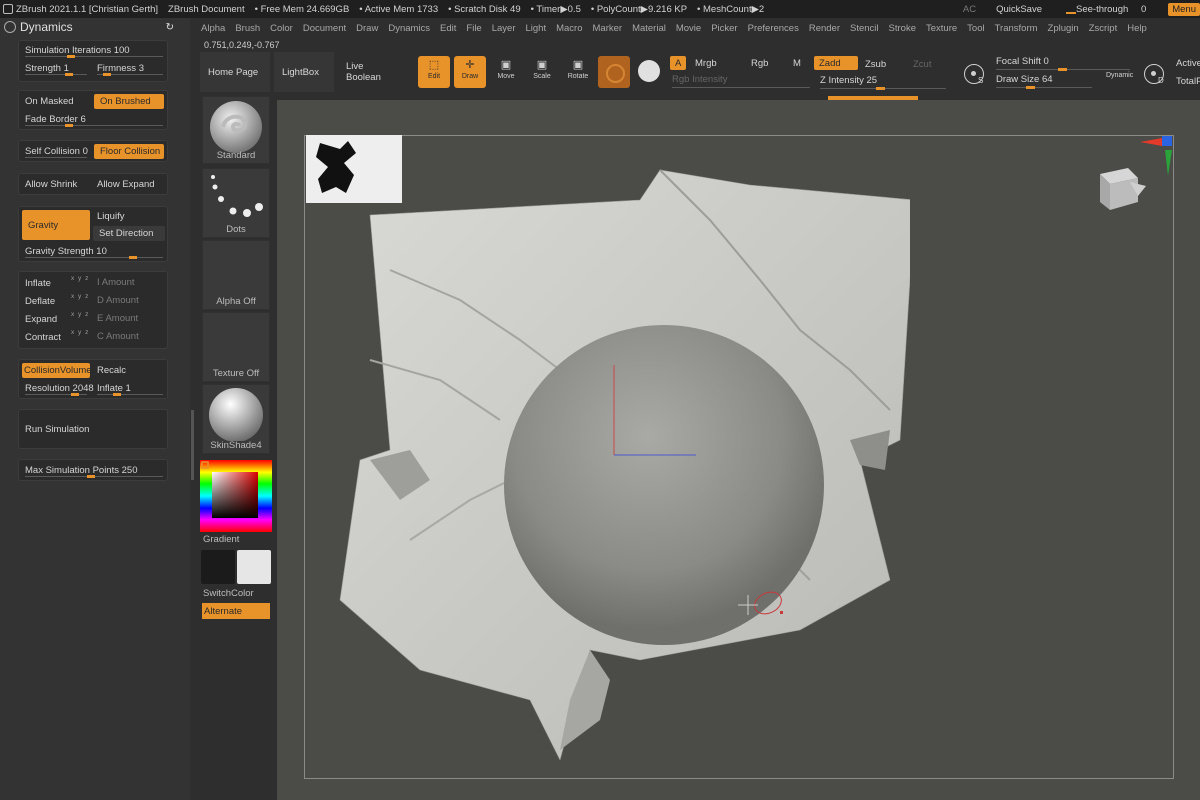  Describe the element at coordinates (1106, 9) in the screenshot. I see `see-through-slider: See-through 0` at that location.